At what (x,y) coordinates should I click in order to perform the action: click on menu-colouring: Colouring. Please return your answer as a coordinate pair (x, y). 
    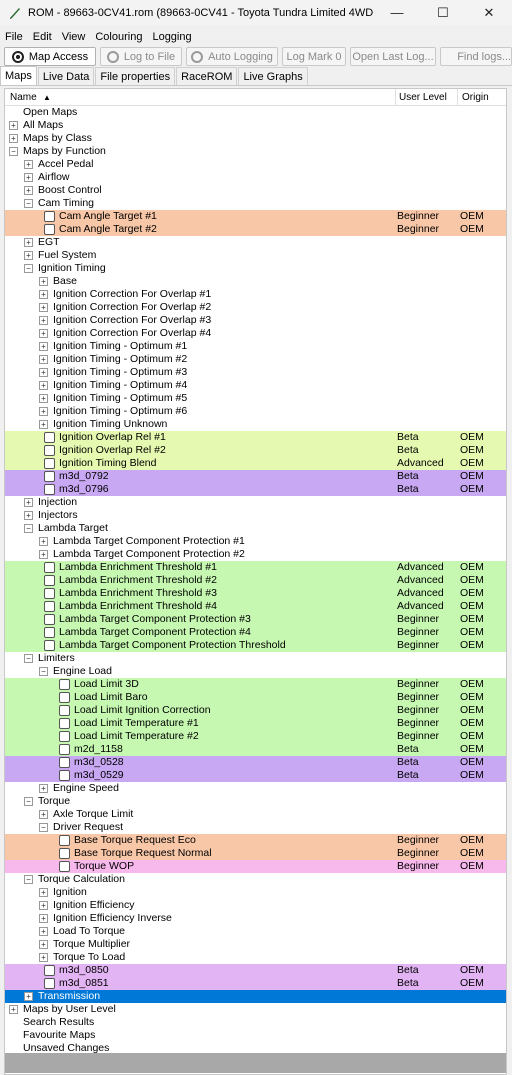
    Looking at the image, I should click on (118, 37).